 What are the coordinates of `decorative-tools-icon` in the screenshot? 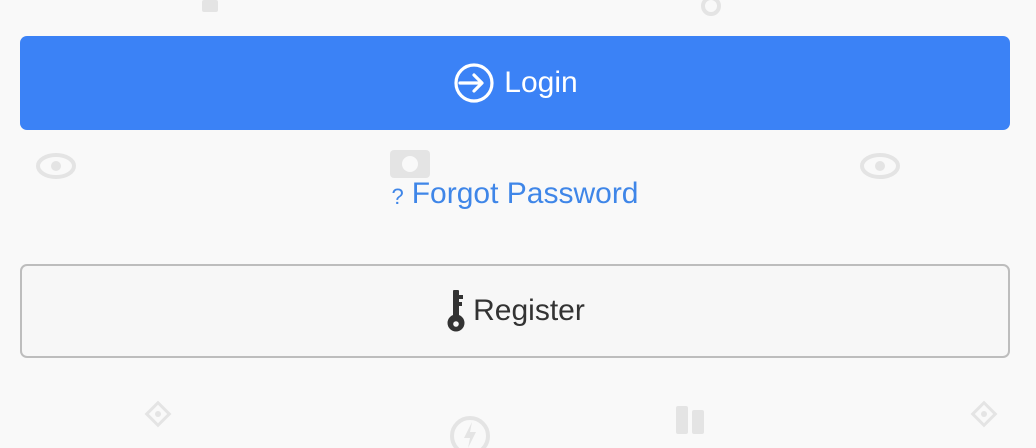 It's located at (690, 420).